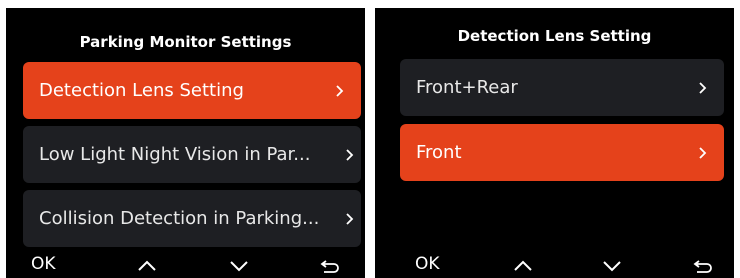 This screenshot has width=740, height=278. I want to click on screen-title: Detection Lens Setting, so click(554, 36).